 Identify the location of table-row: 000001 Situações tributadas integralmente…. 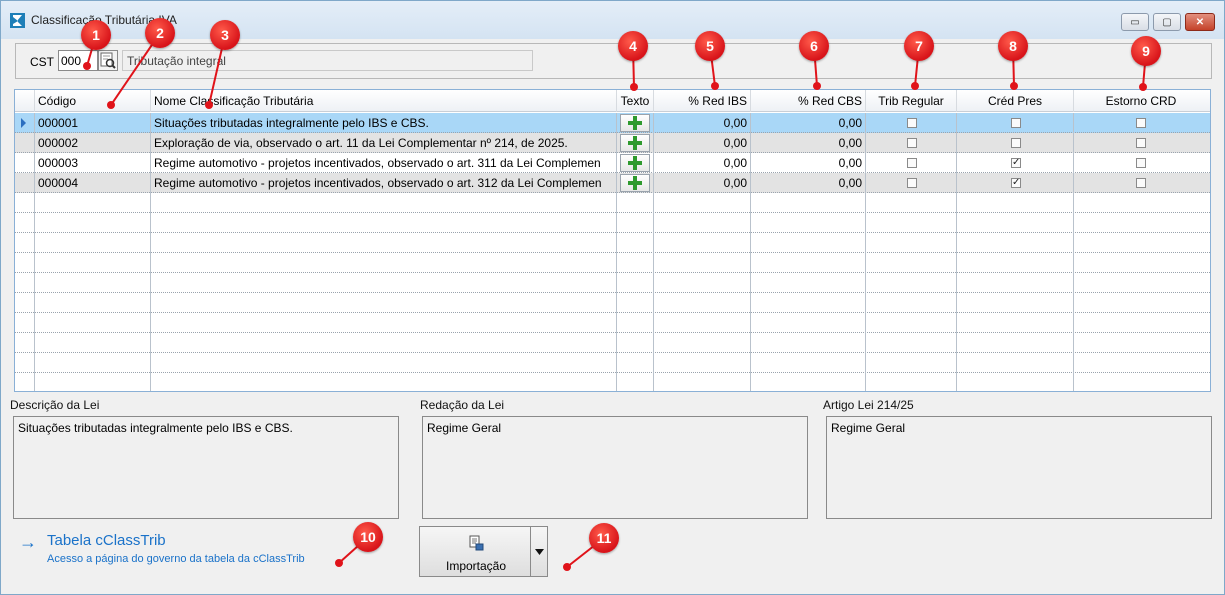
(612, 123).